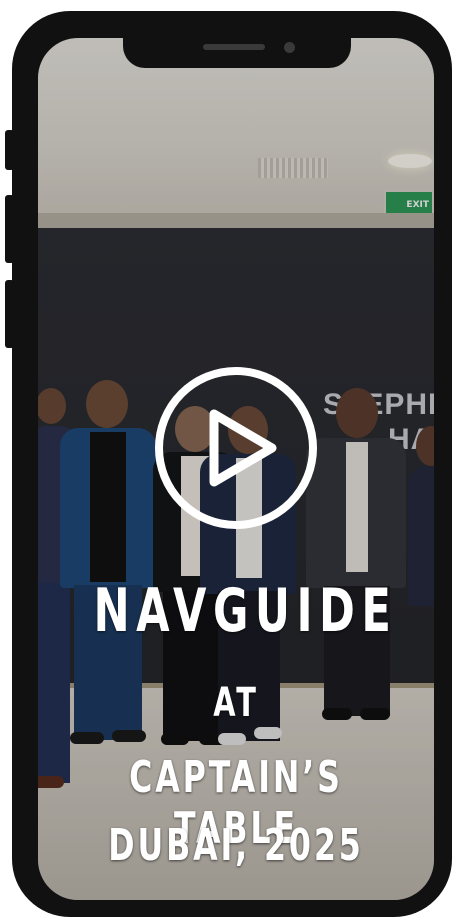  What do you see at coordinates (9, 314) in the screenshot?
I see `phone-volume-down-button` at bounding box center [9, 314].